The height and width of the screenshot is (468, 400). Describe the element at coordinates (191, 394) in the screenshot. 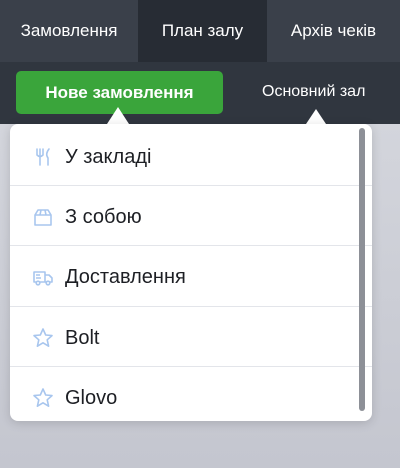

I see `menu-item-glovo: Glovo` at that location.